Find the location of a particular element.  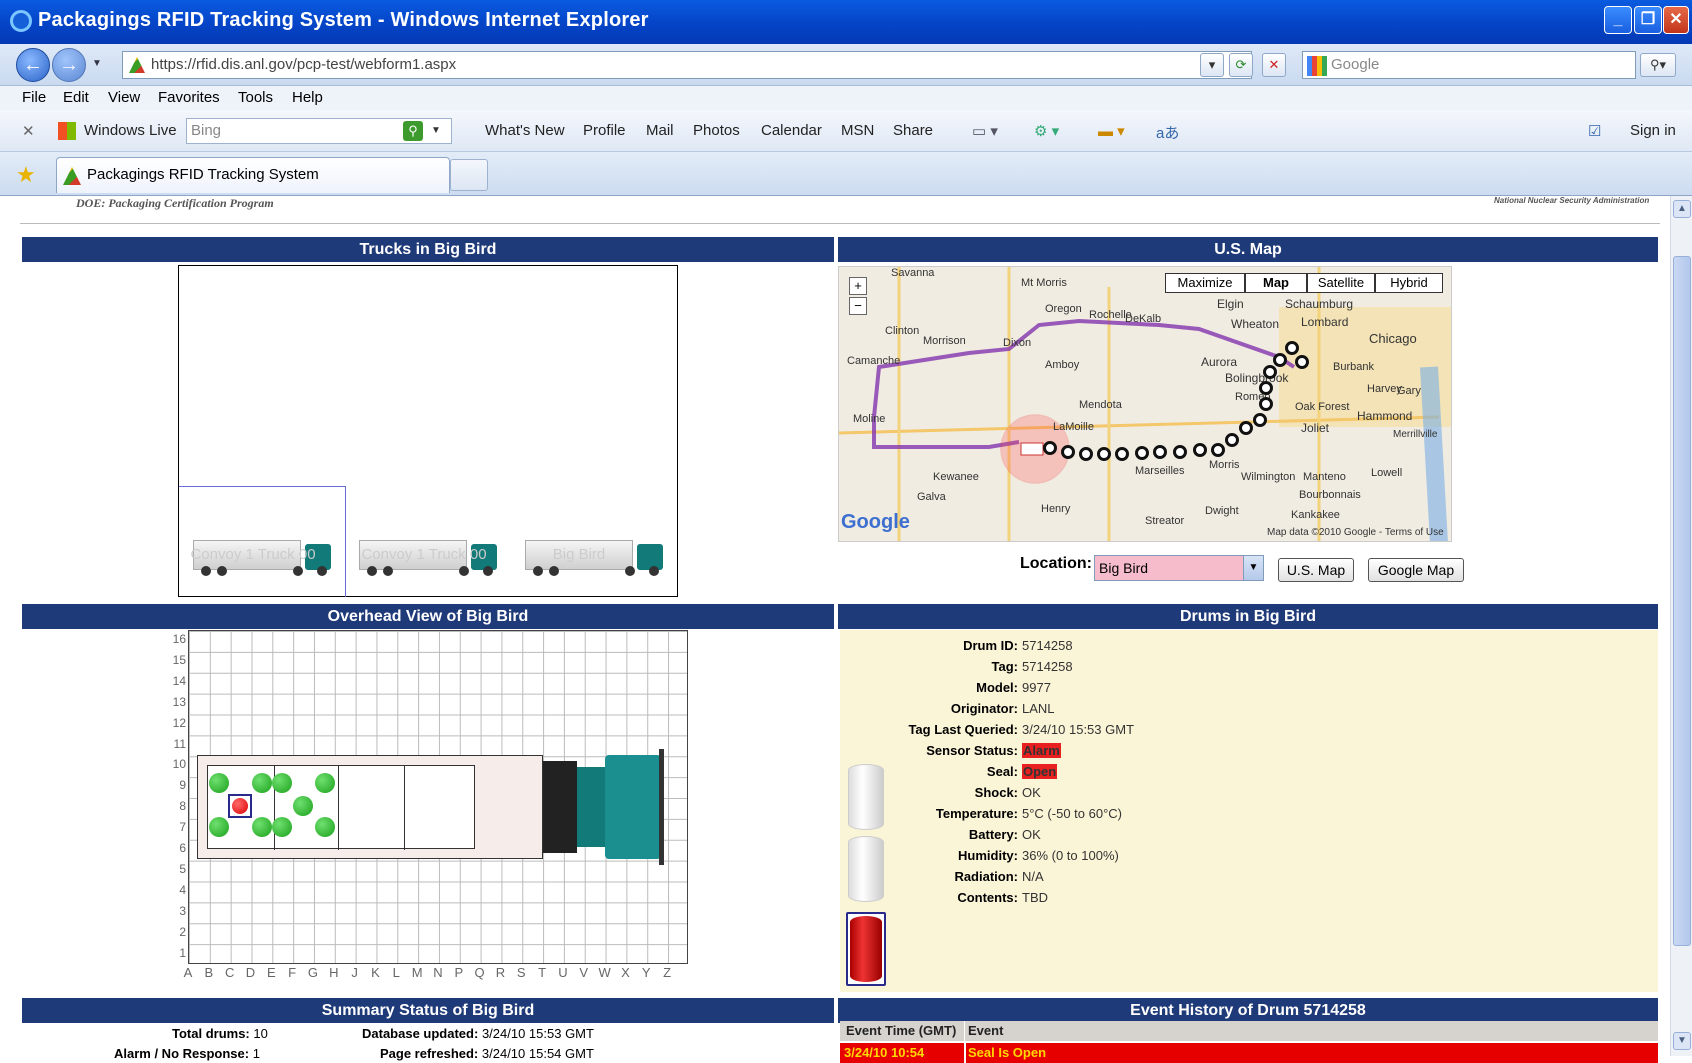

y-axis-label: 2 is located at coordinates (182, 931).